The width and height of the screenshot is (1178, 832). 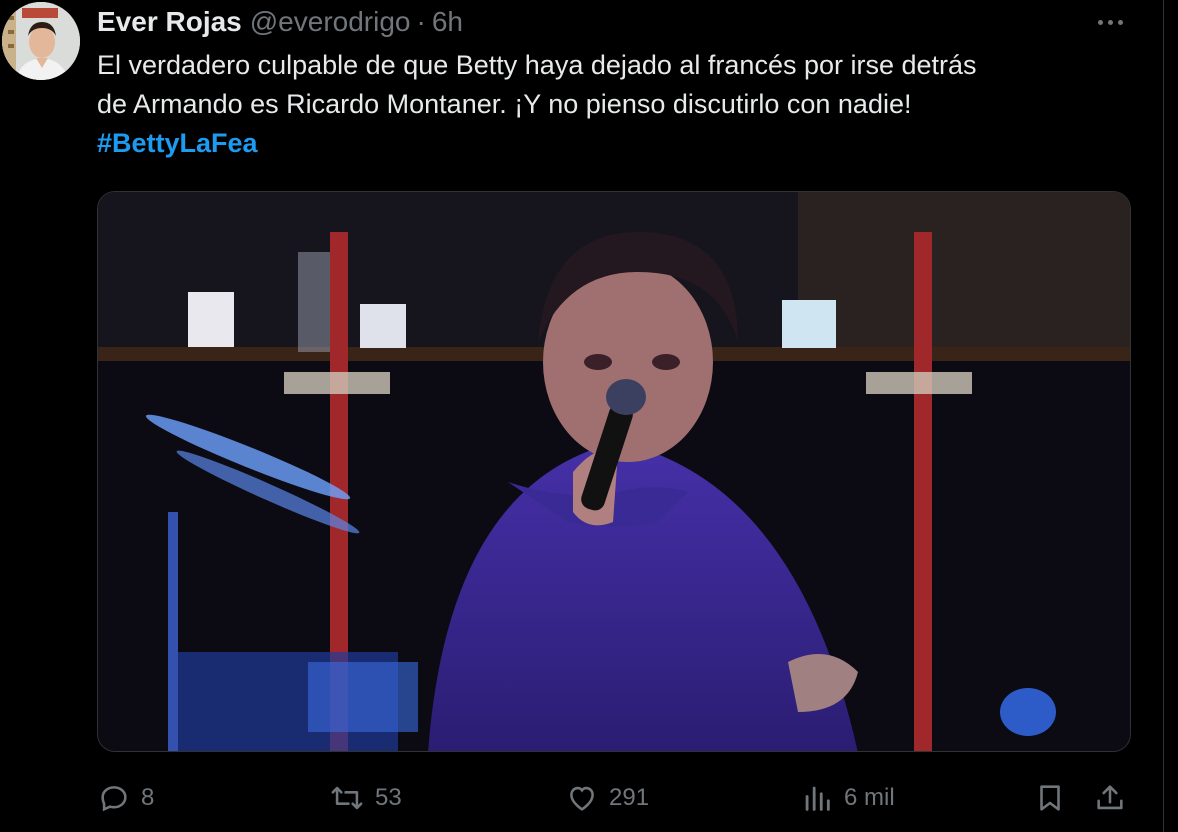 What do you see at coordinates (582, 798) in the screenshot?
I see `heart-icon` at bounding box center [582, 798].